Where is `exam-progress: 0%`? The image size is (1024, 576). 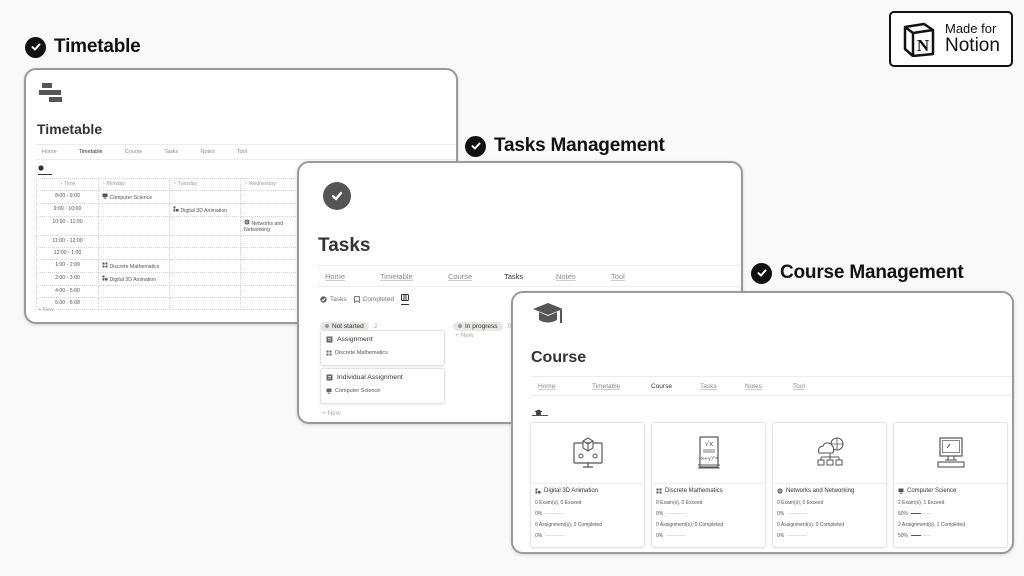 exam-progress: 0% is located at coordinates (829, 513).